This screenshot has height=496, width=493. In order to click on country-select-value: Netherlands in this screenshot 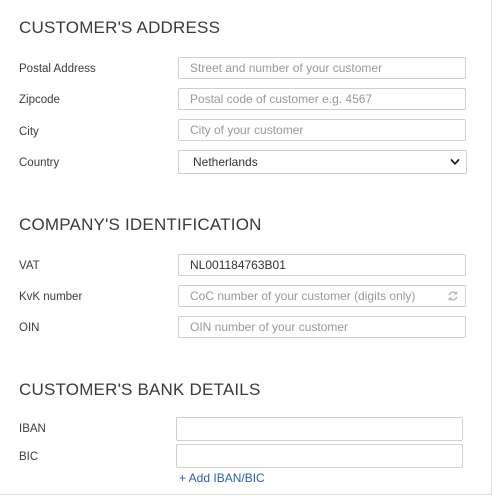, I will do `click(225, 162)`.